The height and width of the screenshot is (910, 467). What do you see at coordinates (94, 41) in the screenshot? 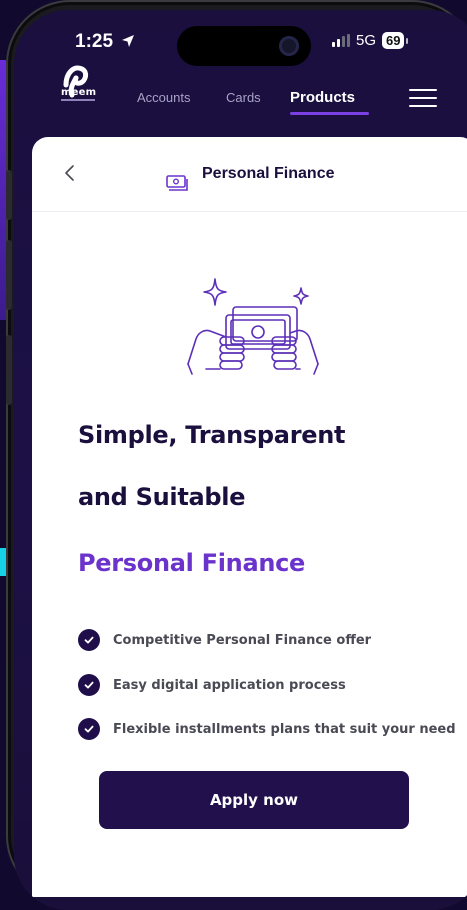
I see `status-time-text: 1:25` at bounding box center [94, 41].